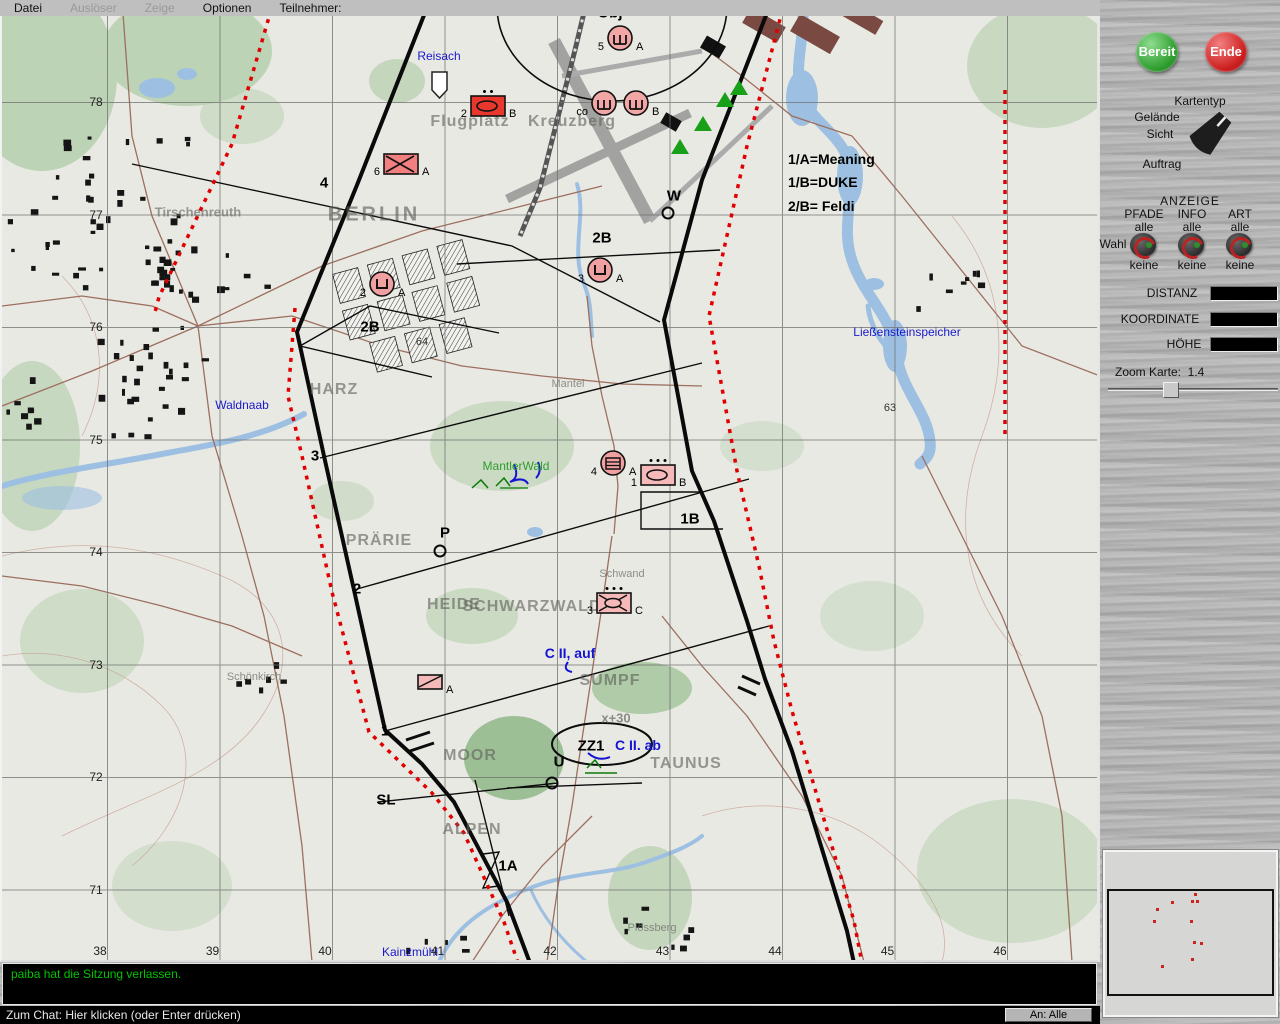 Image resolution: width=1280 pixels, height=1024 pixels. I want to click on unit-symbol: A, so click(435, 685).